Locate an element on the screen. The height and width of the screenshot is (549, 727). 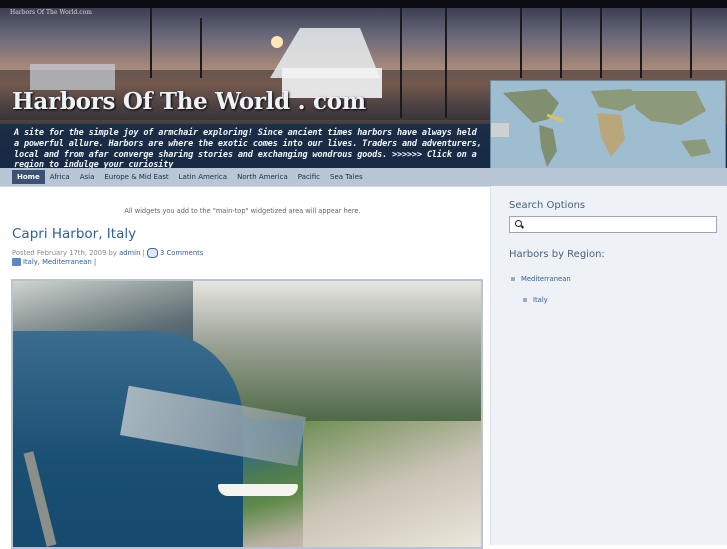
post-date: Posted February 17th, 2009 by is located at coordinates (64, 253).